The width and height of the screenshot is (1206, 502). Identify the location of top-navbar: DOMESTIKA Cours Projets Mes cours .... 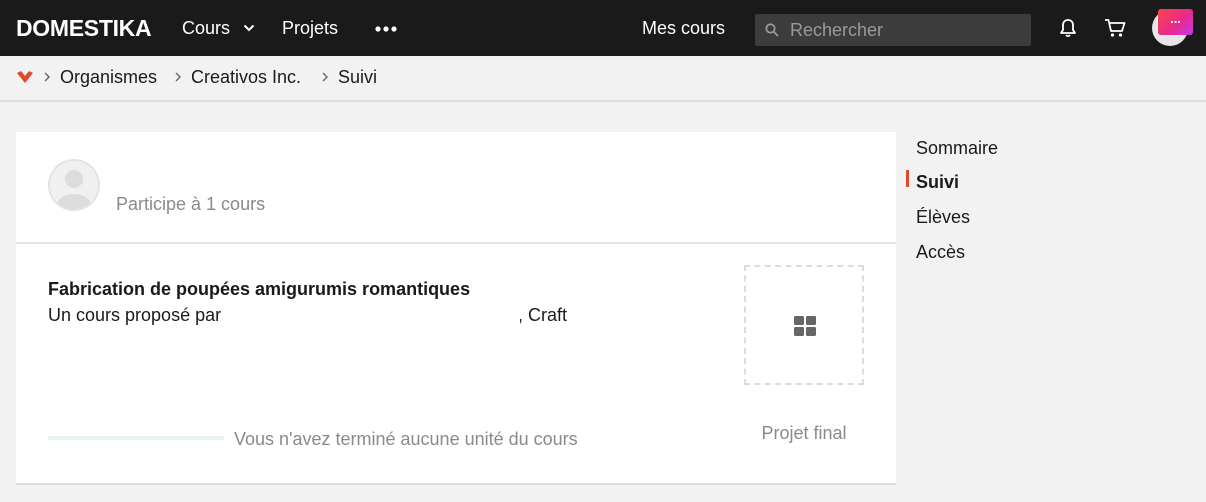
(603, 28).